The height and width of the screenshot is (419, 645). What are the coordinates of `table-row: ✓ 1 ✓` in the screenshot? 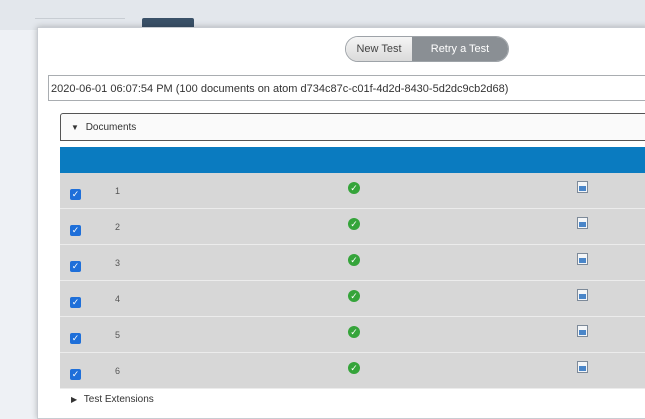 It's located at (352, 191).